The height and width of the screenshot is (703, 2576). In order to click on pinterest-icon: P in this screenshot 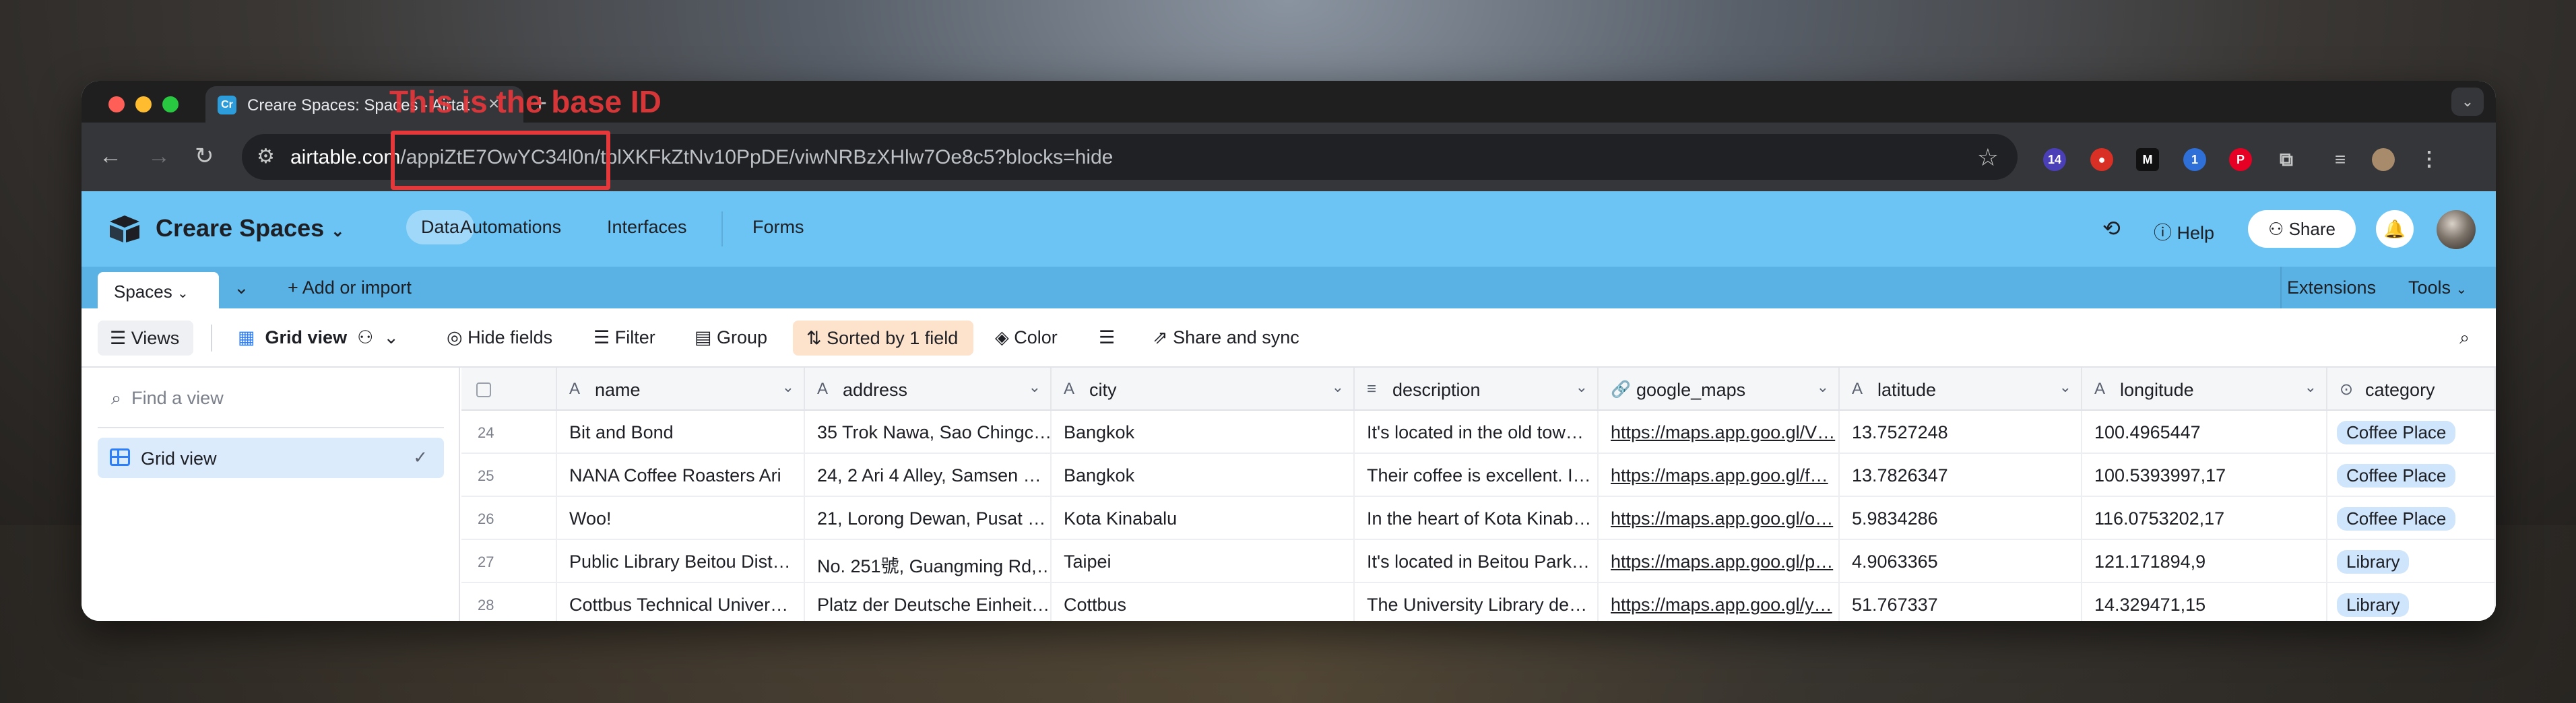, I will do `click(2240, 159)`.